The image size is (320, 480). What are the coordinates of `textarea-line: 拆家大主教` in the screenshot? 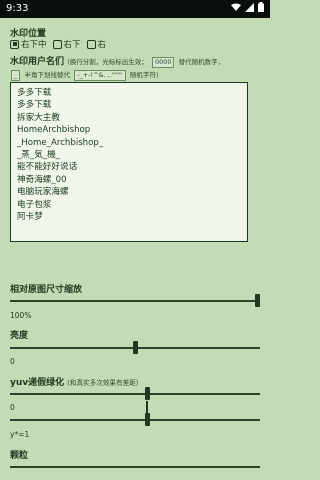 It's located at (38, 117).